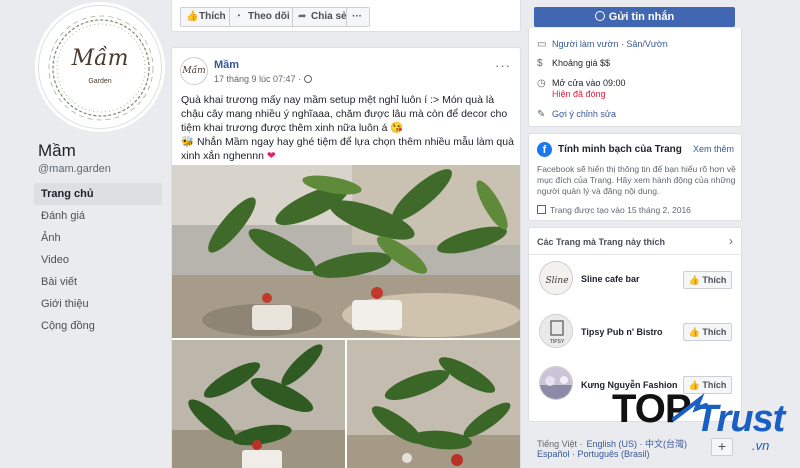 The height and width of the screenshot is (468, 800). What do you see at coordinates (621, 332) in the screenshot?
I see `liked-page-name: Tipsy Pub n' Bistro` at bounding box center [621, 332].